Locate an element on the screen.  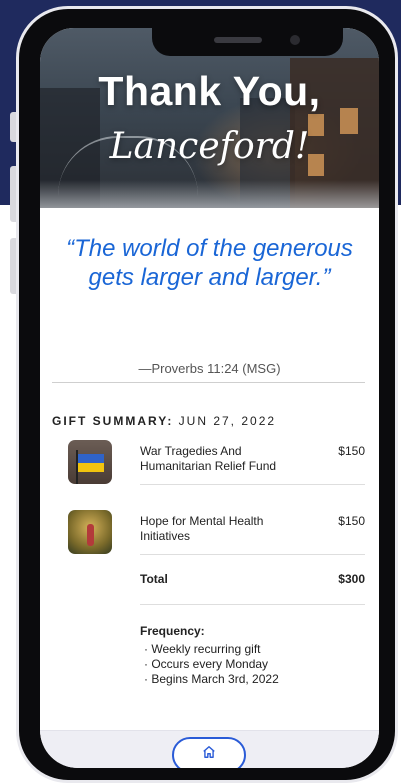
home-button is located at coordinates (209, 752).